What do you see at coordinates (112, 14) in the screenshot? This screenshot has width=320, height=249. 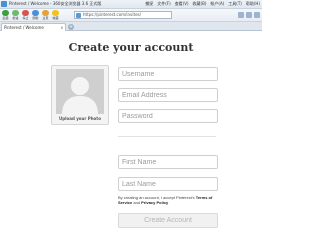 I see `address-url: https://pinterest.com/invites/` at bounding box center [112, 14].